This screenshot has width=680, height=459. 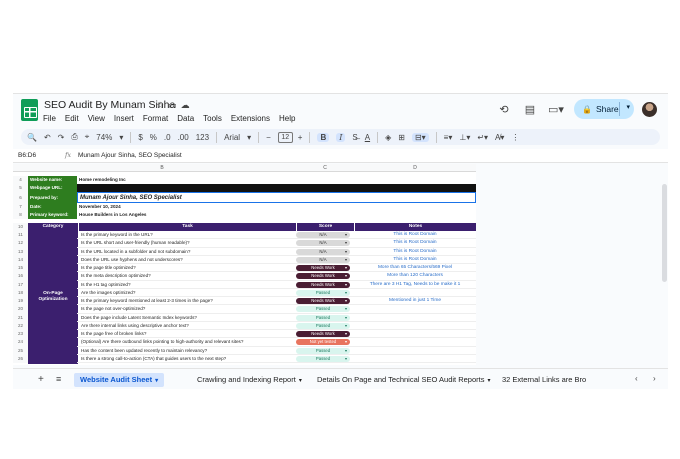 What do you see at coordinates (20, 325) in the screenshot?
I see `row-header: 22` at bounding box center [20, 325].